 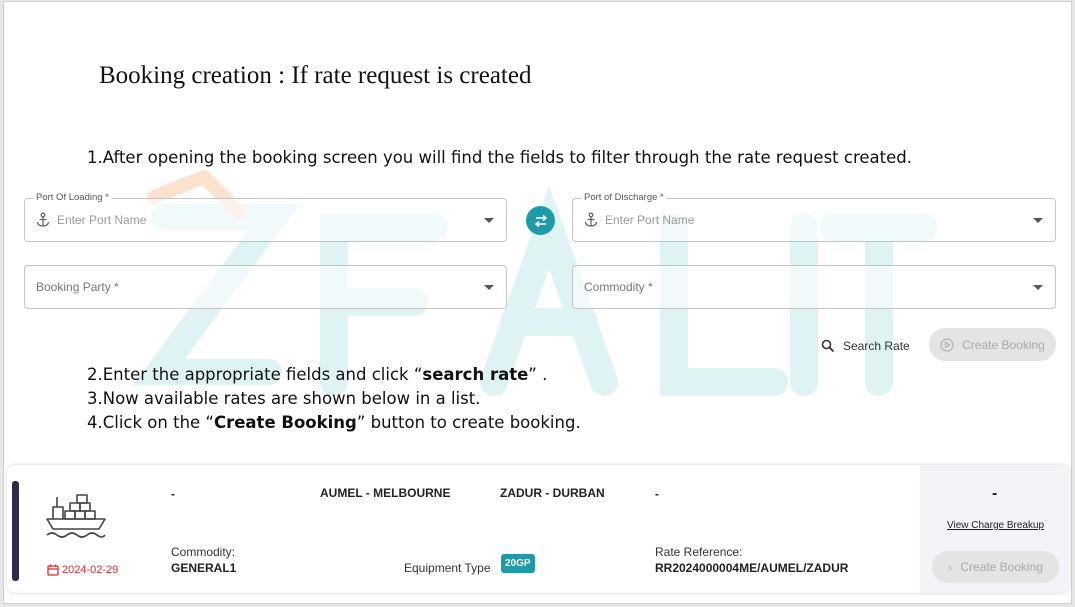 I want to click on create-booking-label: Create Booking, so click(x=1003, y=344).